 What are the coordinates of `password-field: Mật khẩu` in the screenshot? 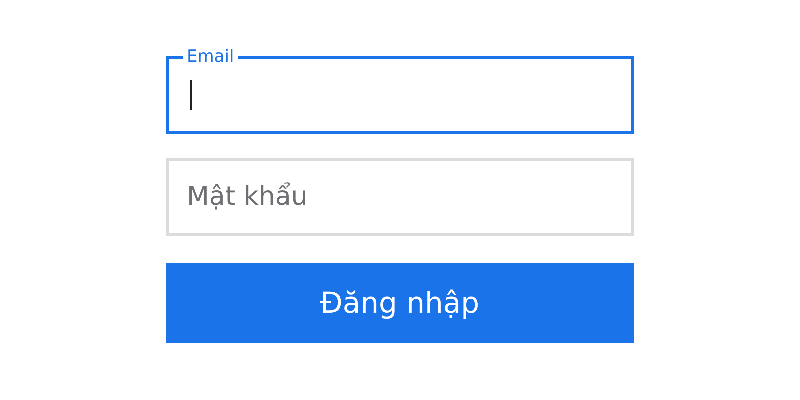 It's located at (400, 197).